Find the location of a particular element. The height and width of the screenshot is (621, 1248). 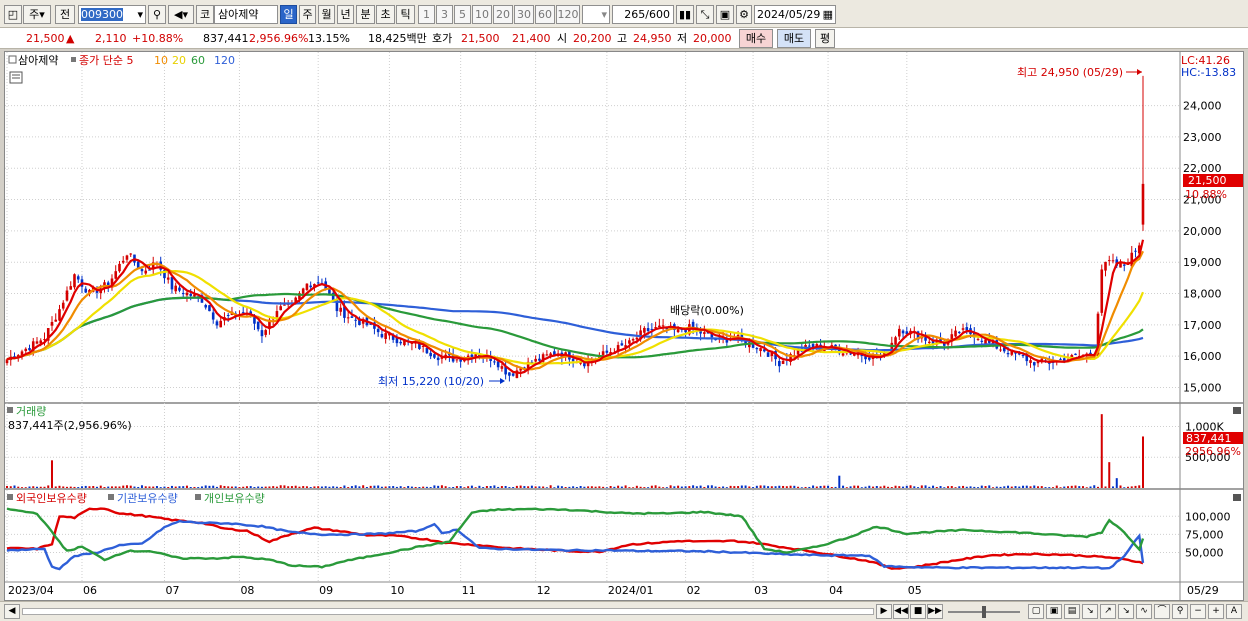

gear-icon: ⚙ is located at coordinates (744, 14).